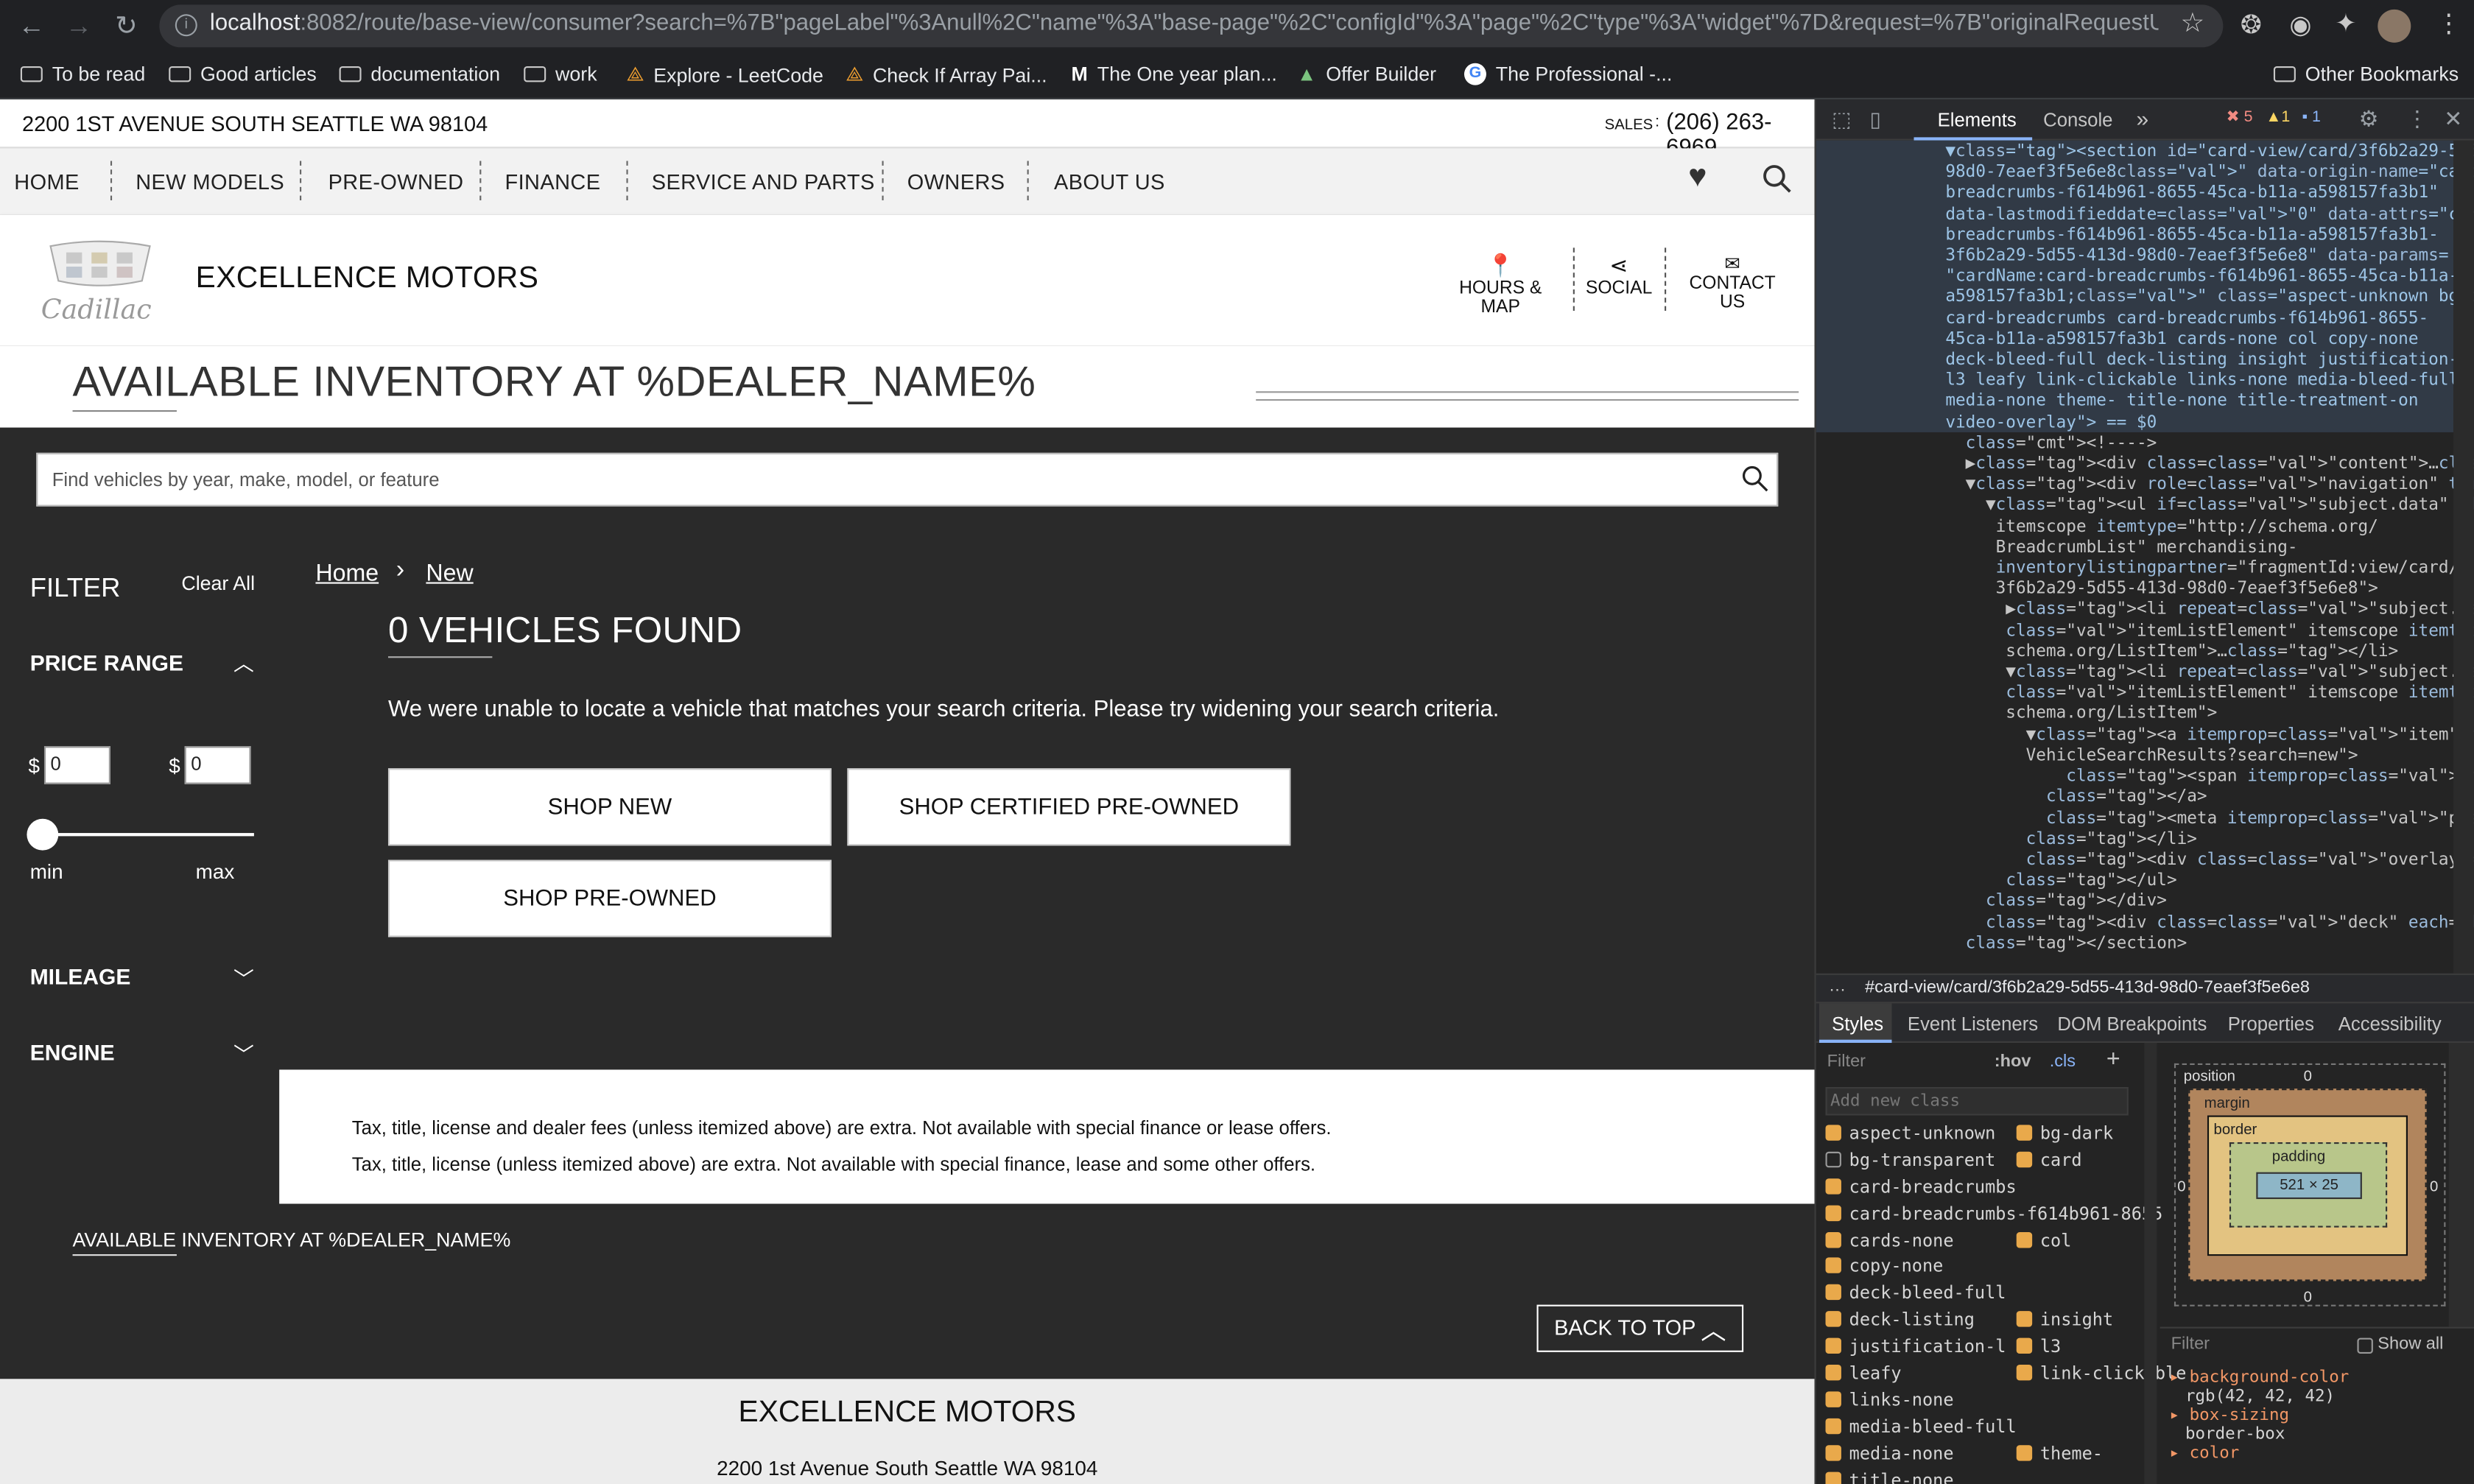 The width and height of the screenshot is (2474, 1484). What do you see at coordinates (82, 74) in the screenshot?
I see `bookmark-folder: To be read` at bounding box center [82, 74].